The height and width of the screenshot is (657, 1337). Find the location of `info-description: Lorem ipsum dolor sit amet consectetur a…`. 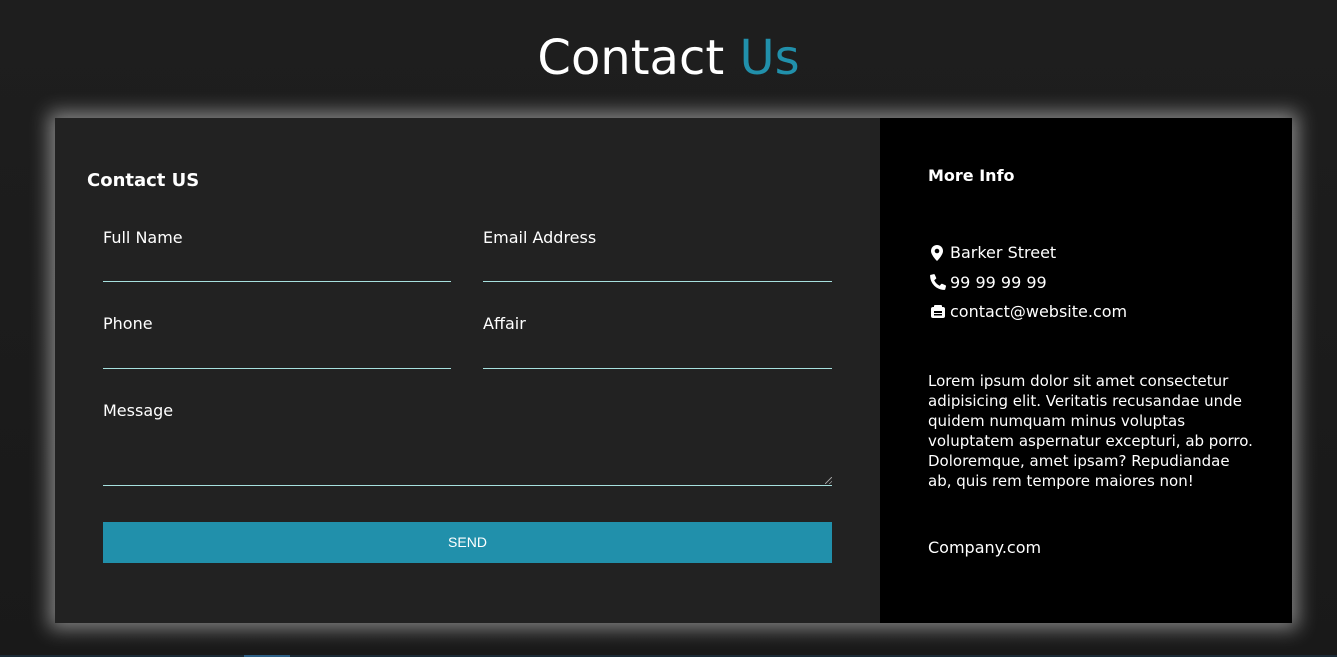

info-description: Lorem ipsum dolor sit amet consectetur a… is located at coordinates (1090, 431).